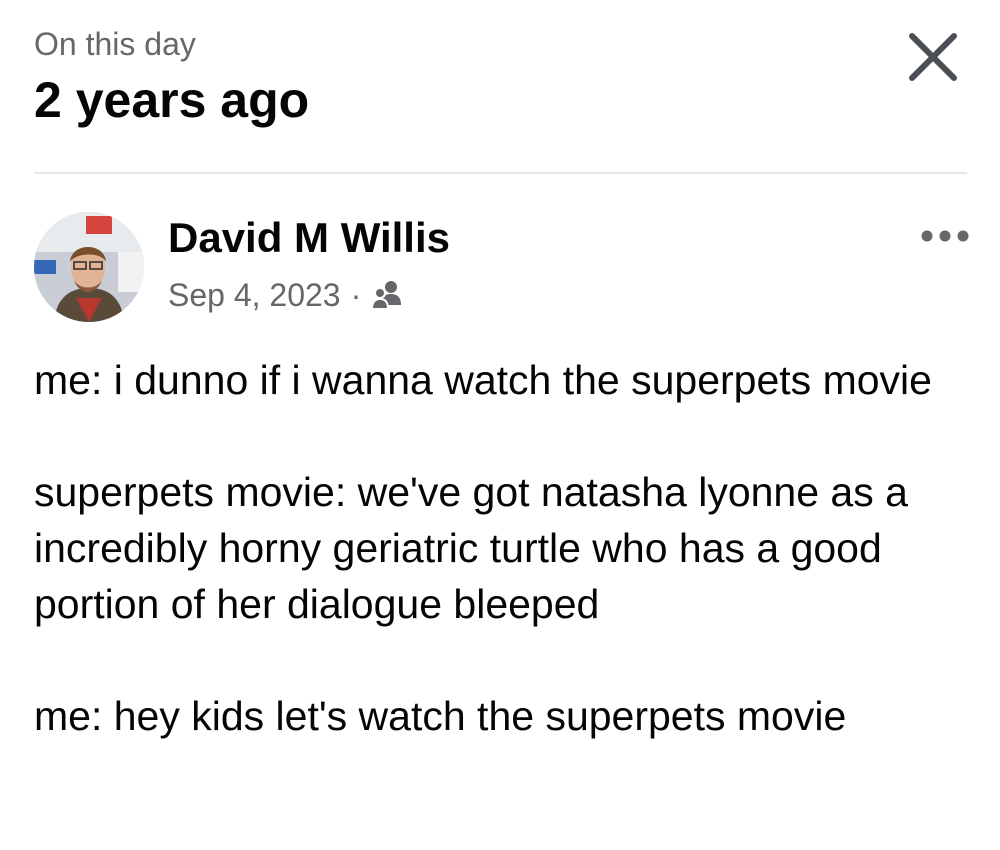 The image size is (1000, 850). I want to click on memory-title: 2 years ago, so click(172, 100).